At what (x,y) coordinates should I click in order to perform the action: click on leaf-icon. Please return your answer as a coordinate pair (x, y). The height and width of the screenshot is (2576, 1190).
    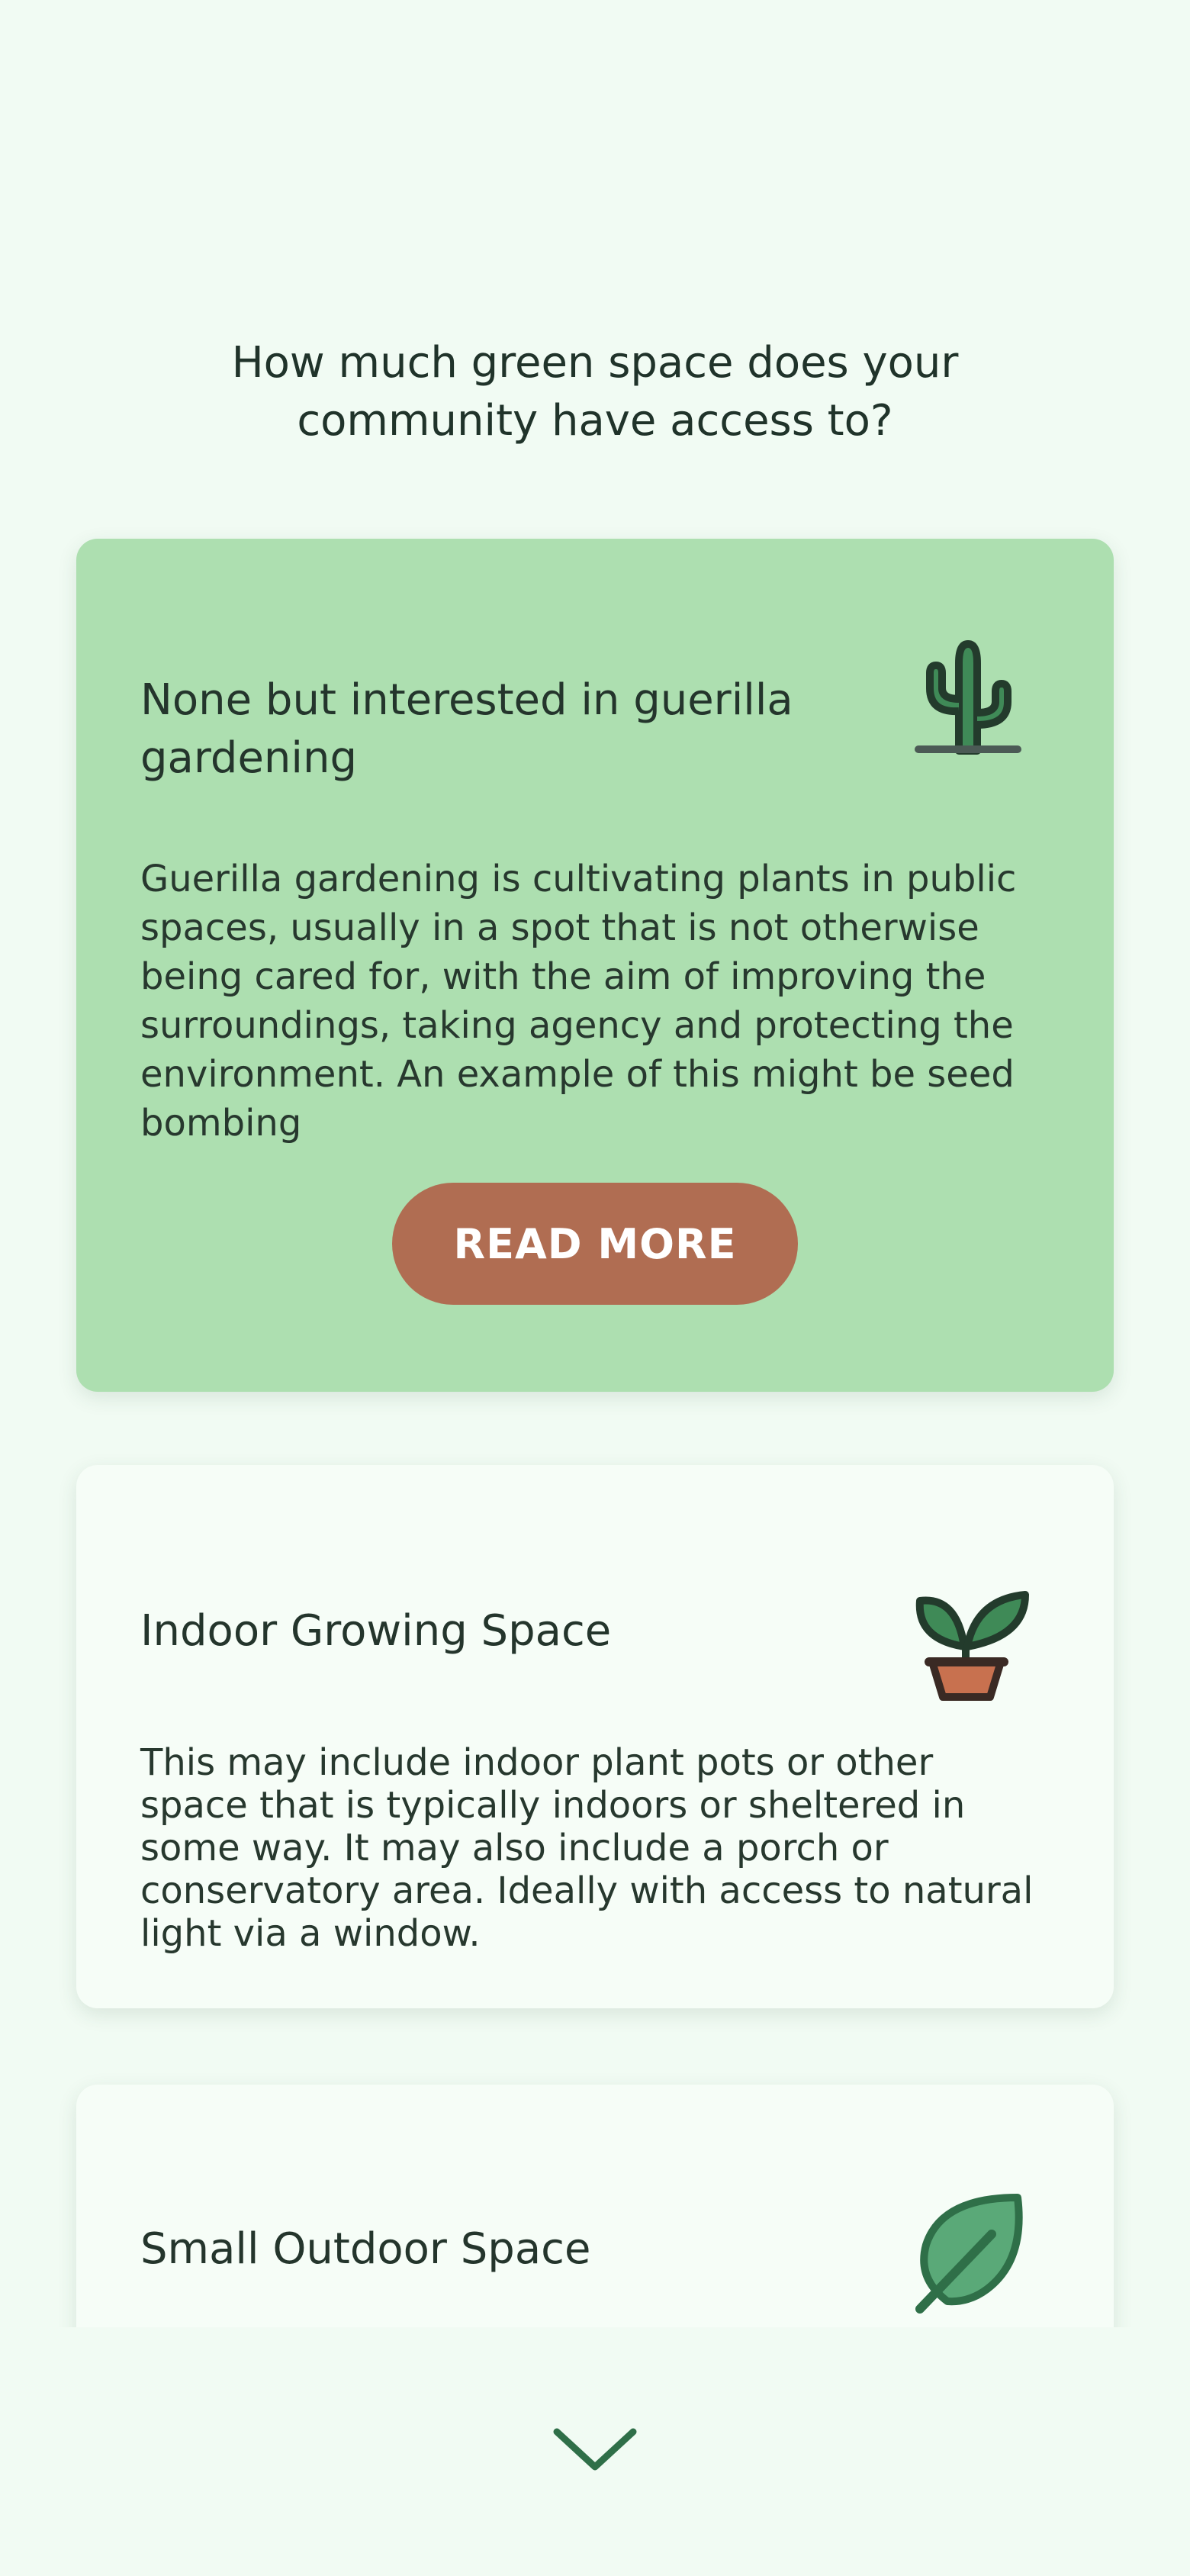
    Looking at the image, I should click on (969, 2254).